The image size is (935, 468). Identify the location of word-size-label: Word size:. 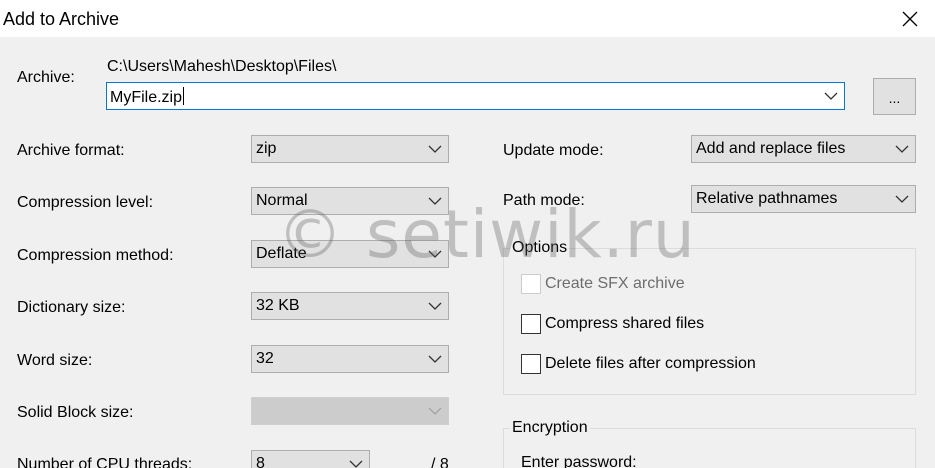
(55, 360).